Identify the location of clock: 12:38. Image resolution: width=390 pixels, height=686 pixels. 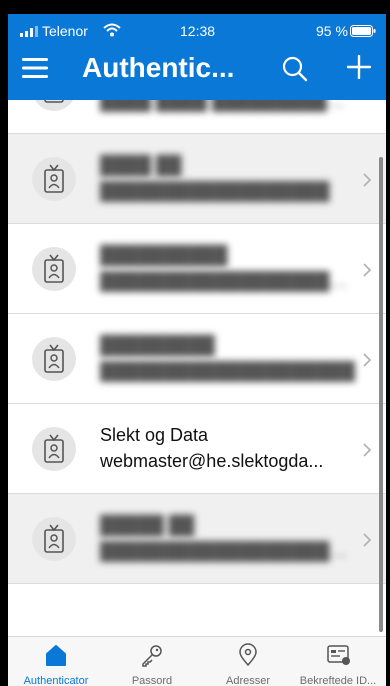
(198, 31).